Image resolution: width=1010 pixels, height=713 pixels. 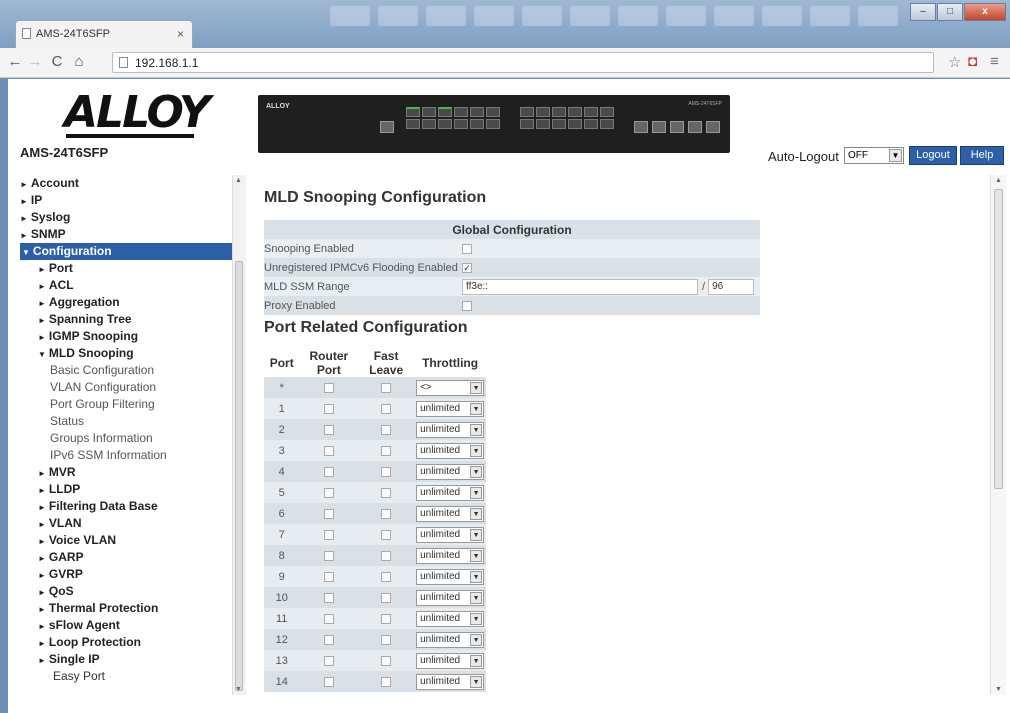 What do you see at coordinates (120, 591) in the screenshot?
I see `sidebar-item-qos: ► QoS` at bounding box center [120, 591].